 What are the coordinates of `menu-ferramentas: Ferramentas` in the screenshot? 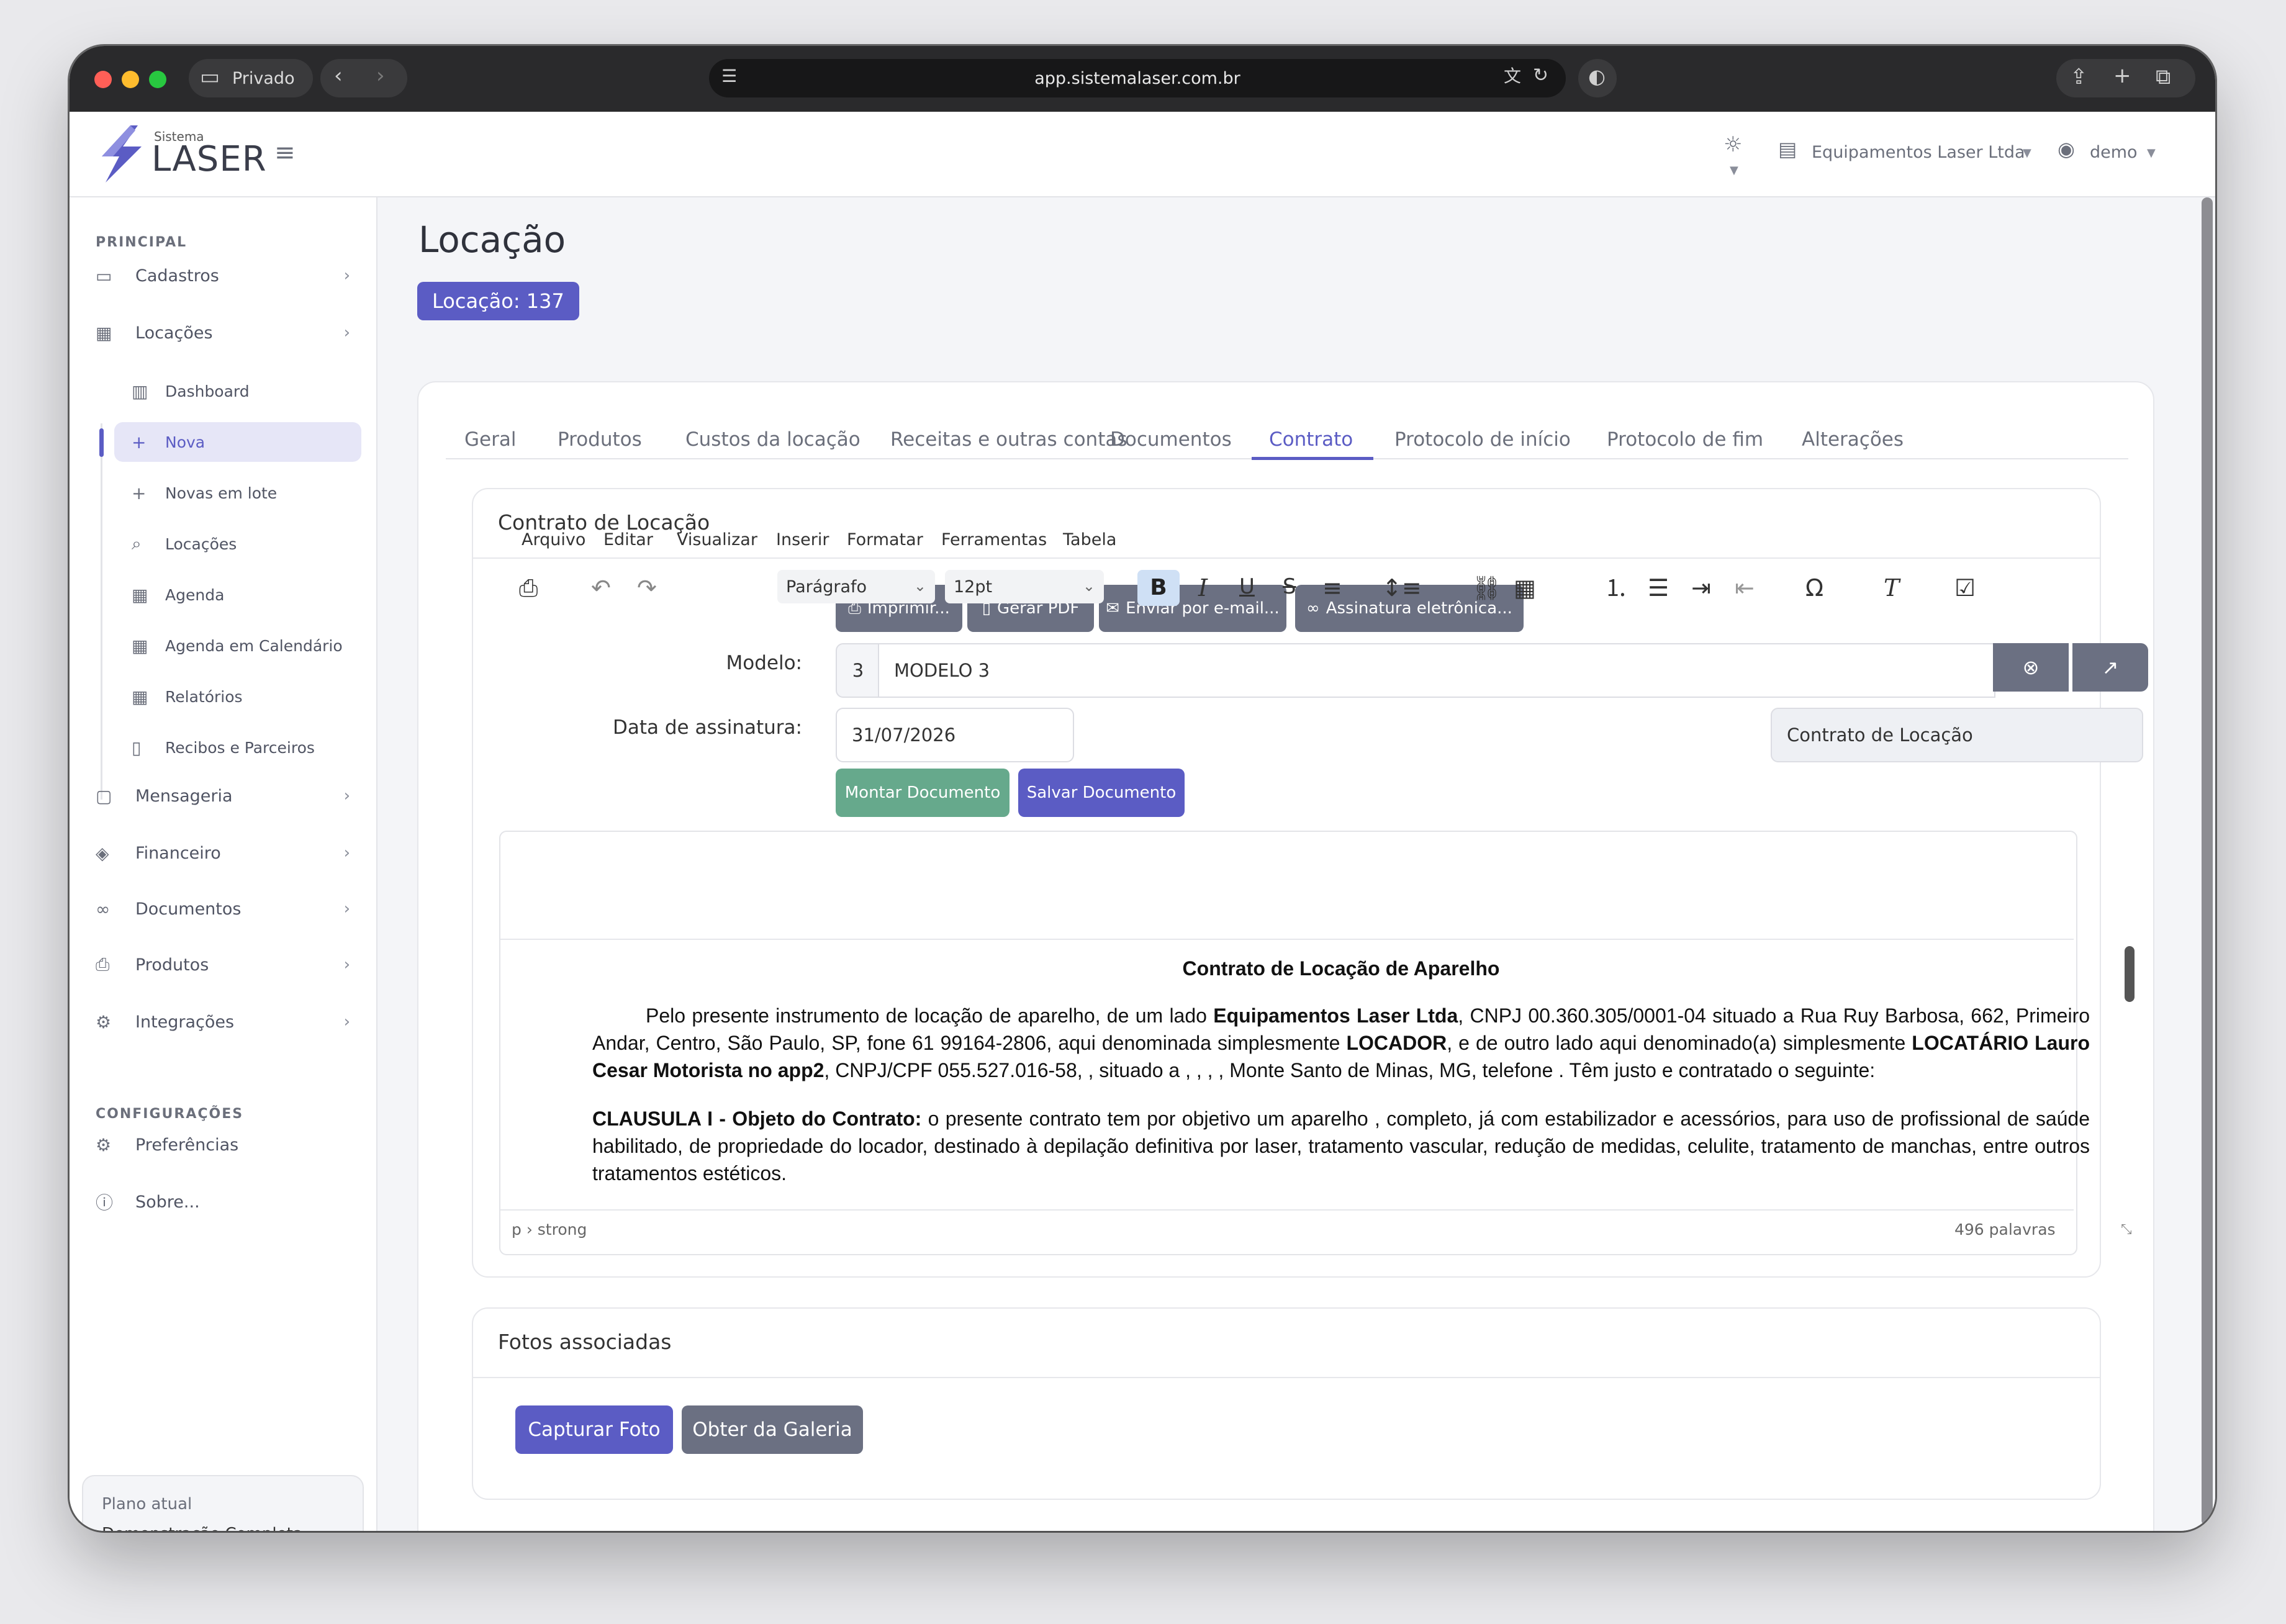 It's located at (994, 539).